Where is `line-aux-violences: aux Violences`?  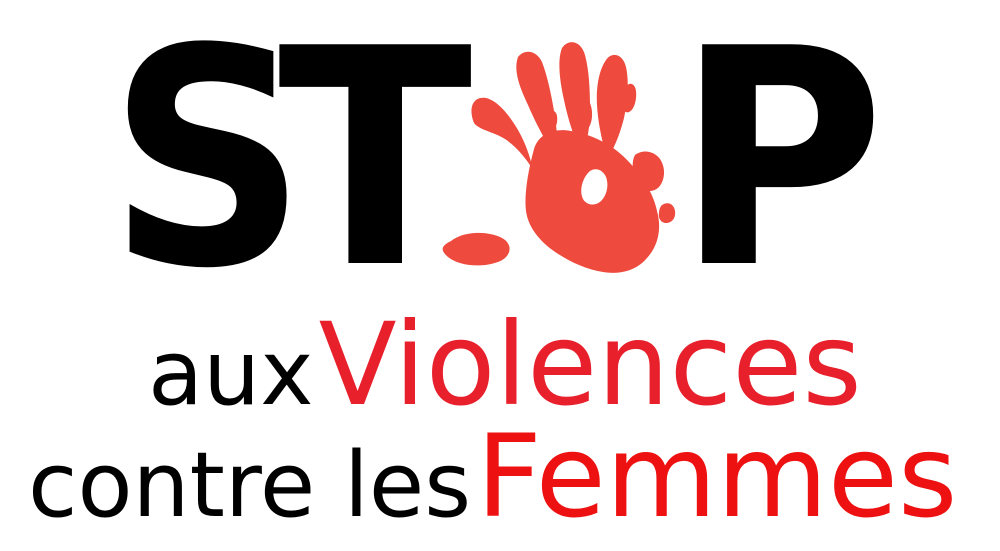
line-aux-violences: aux Violences is located at coordinates (505, 365).